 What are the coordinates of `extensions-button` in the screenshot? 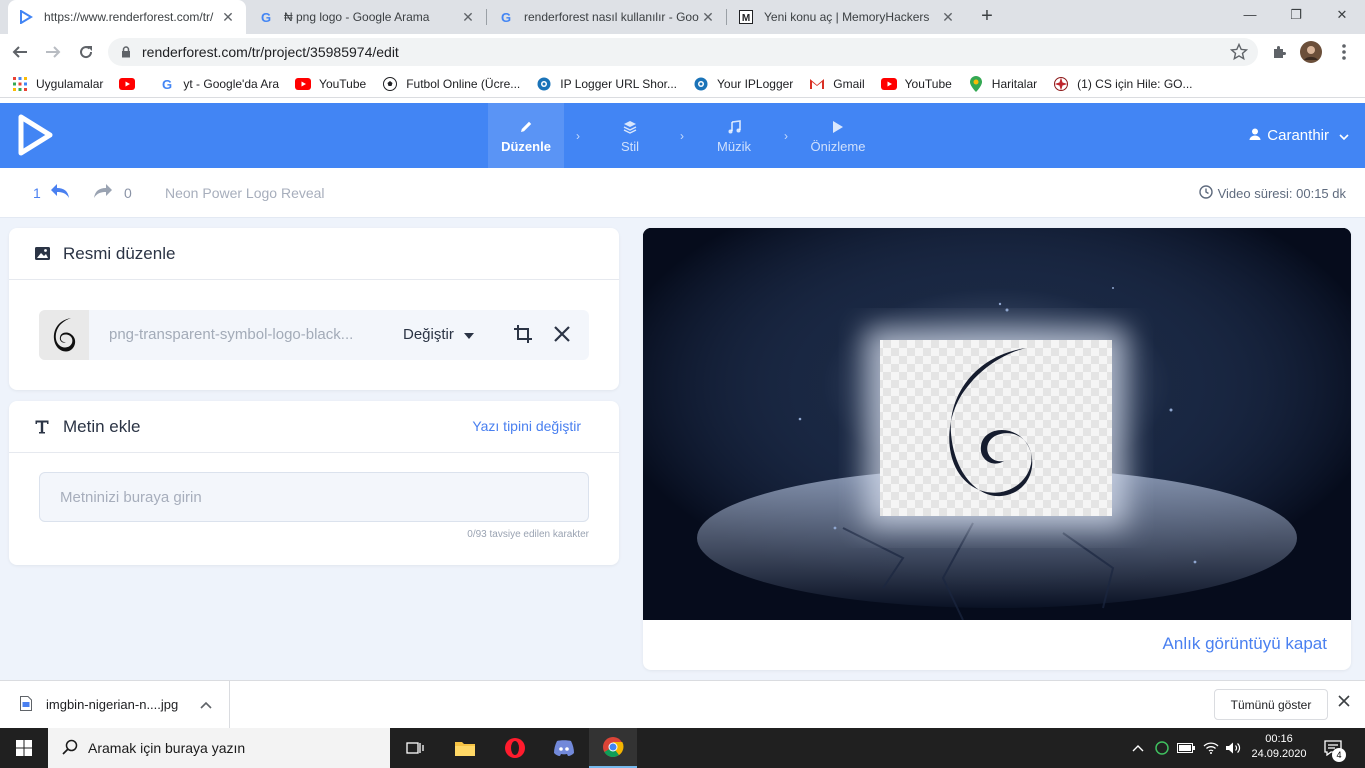 It's located at (1279, 52).